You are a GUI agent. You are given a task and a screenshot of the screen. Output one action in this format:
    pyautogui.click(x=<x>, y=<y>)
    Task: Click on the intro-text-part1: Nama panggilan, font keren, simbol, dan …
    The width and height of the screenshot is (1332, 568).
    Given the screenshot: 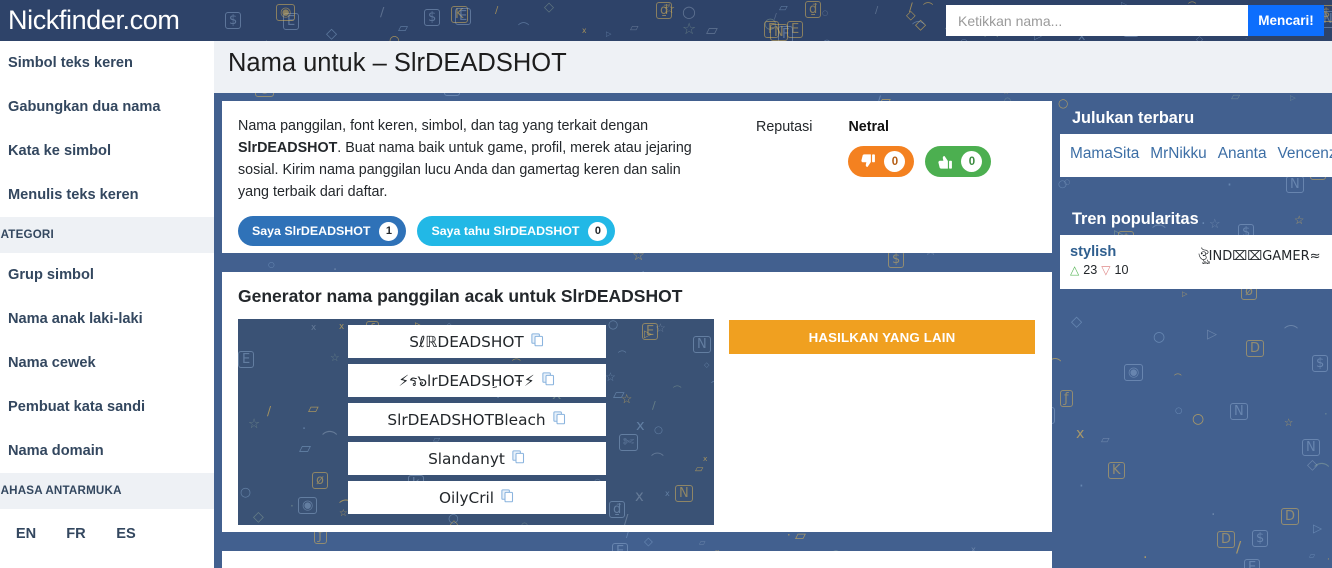 What is the action you would take?
    pyautogui.click(x=443, y=126)
    